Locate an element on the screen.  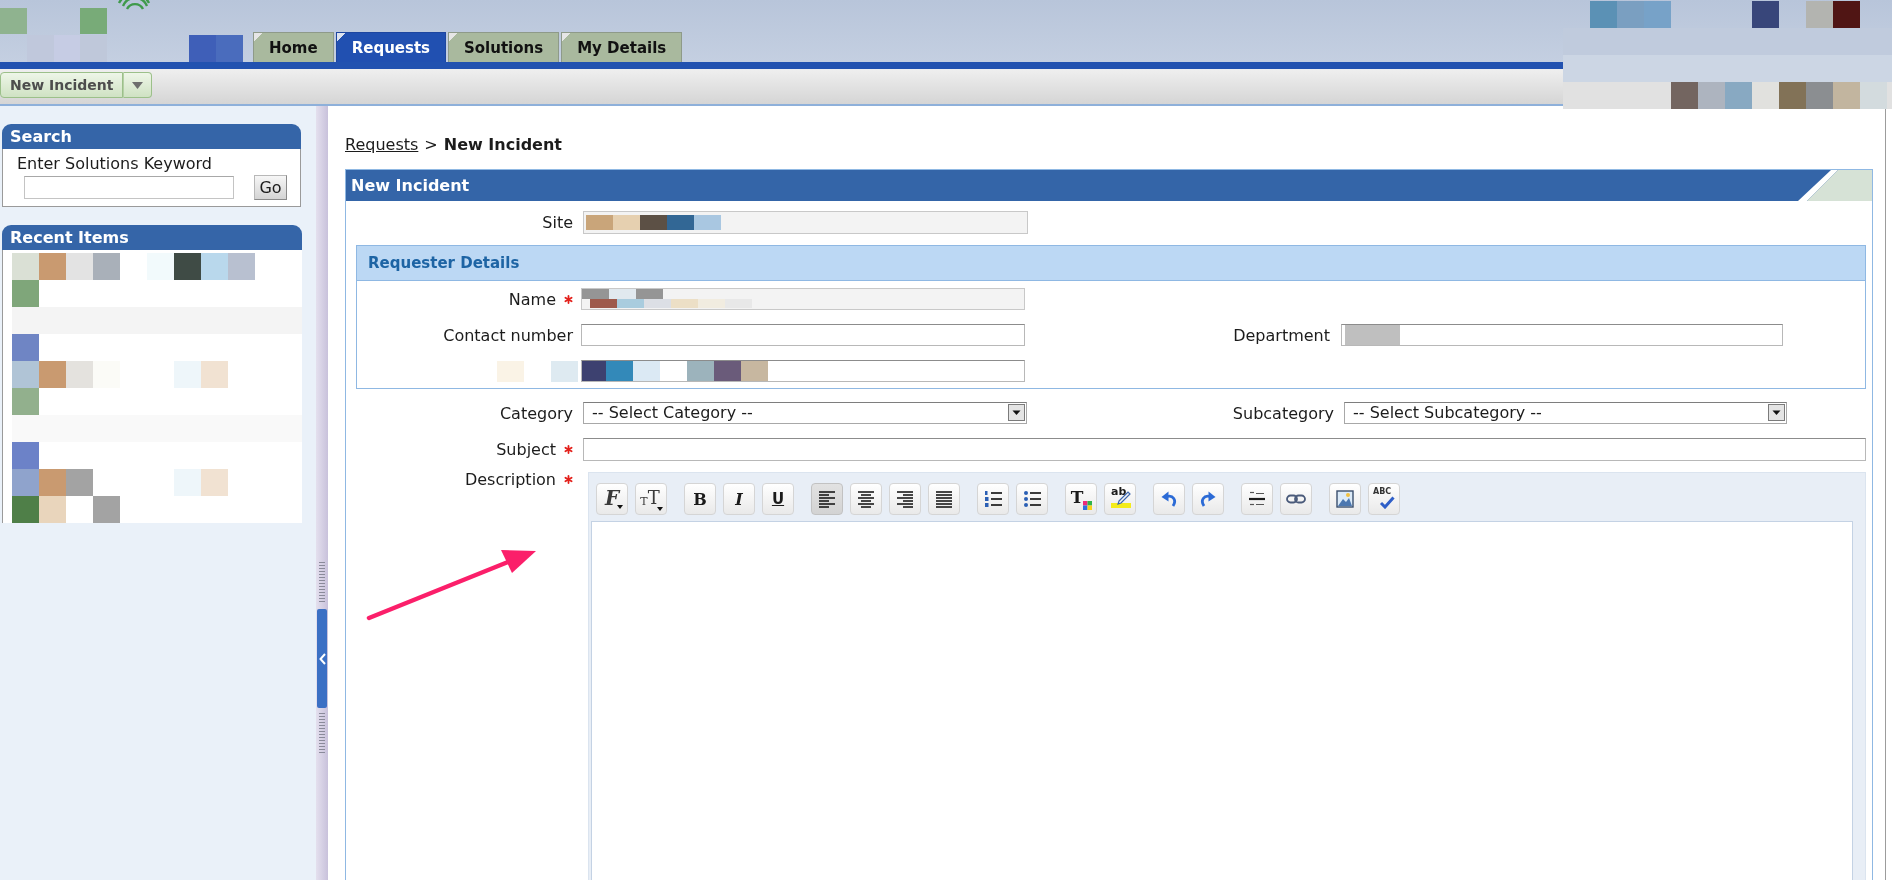
font-family-button: F is located at coordinates (612, 499).